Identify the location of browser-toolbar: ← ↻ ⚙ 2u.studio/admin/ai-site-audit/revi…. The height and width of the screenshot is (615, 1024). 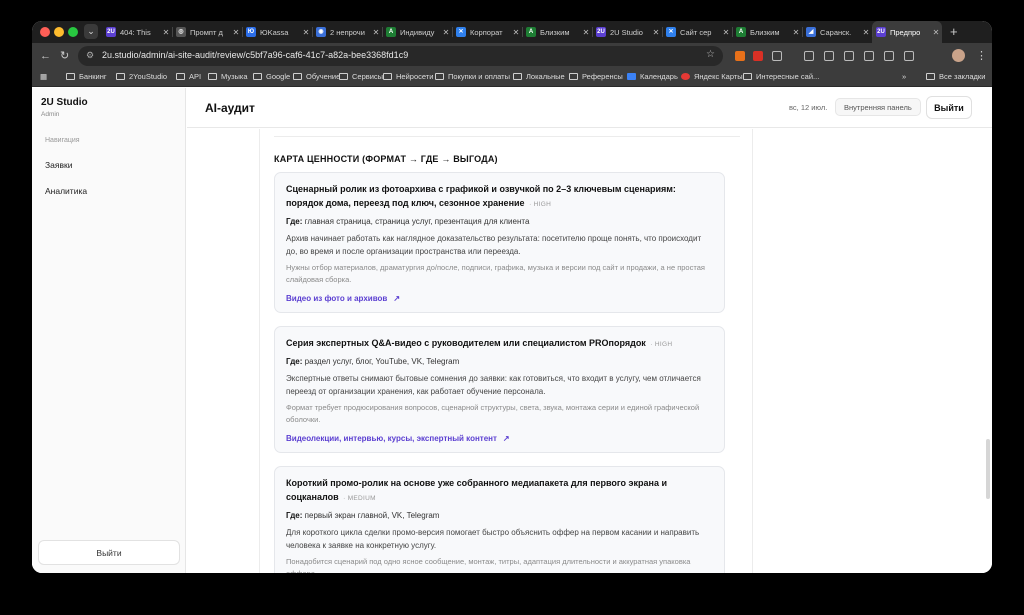
(512, 56).